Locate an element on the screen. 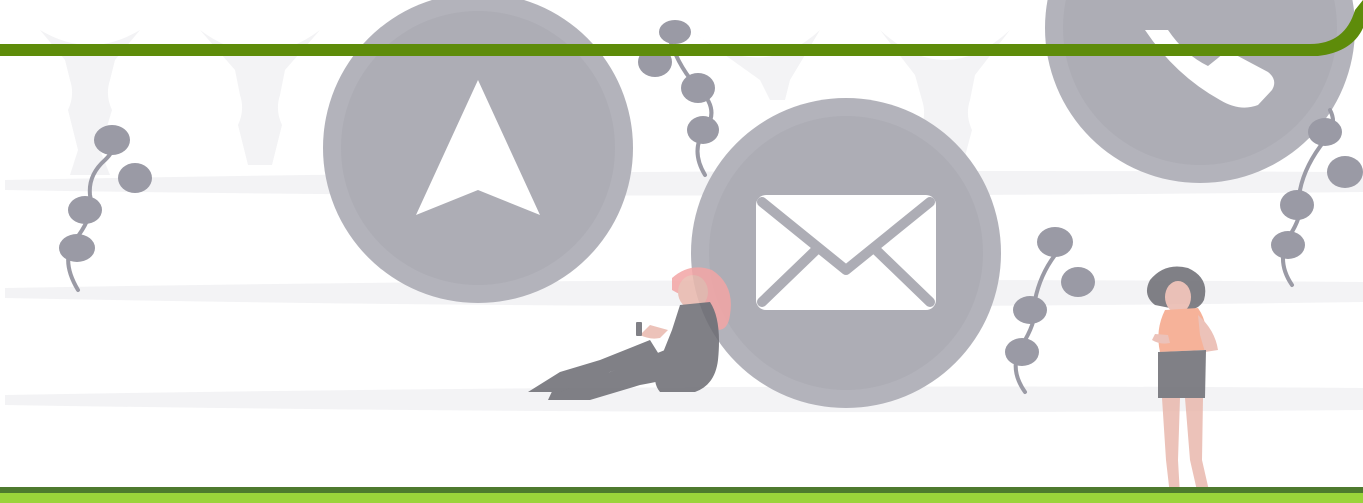 The width and height of the screenshot is (1363, 503). mail-envelope-icon is located at coordinates (846, 252).